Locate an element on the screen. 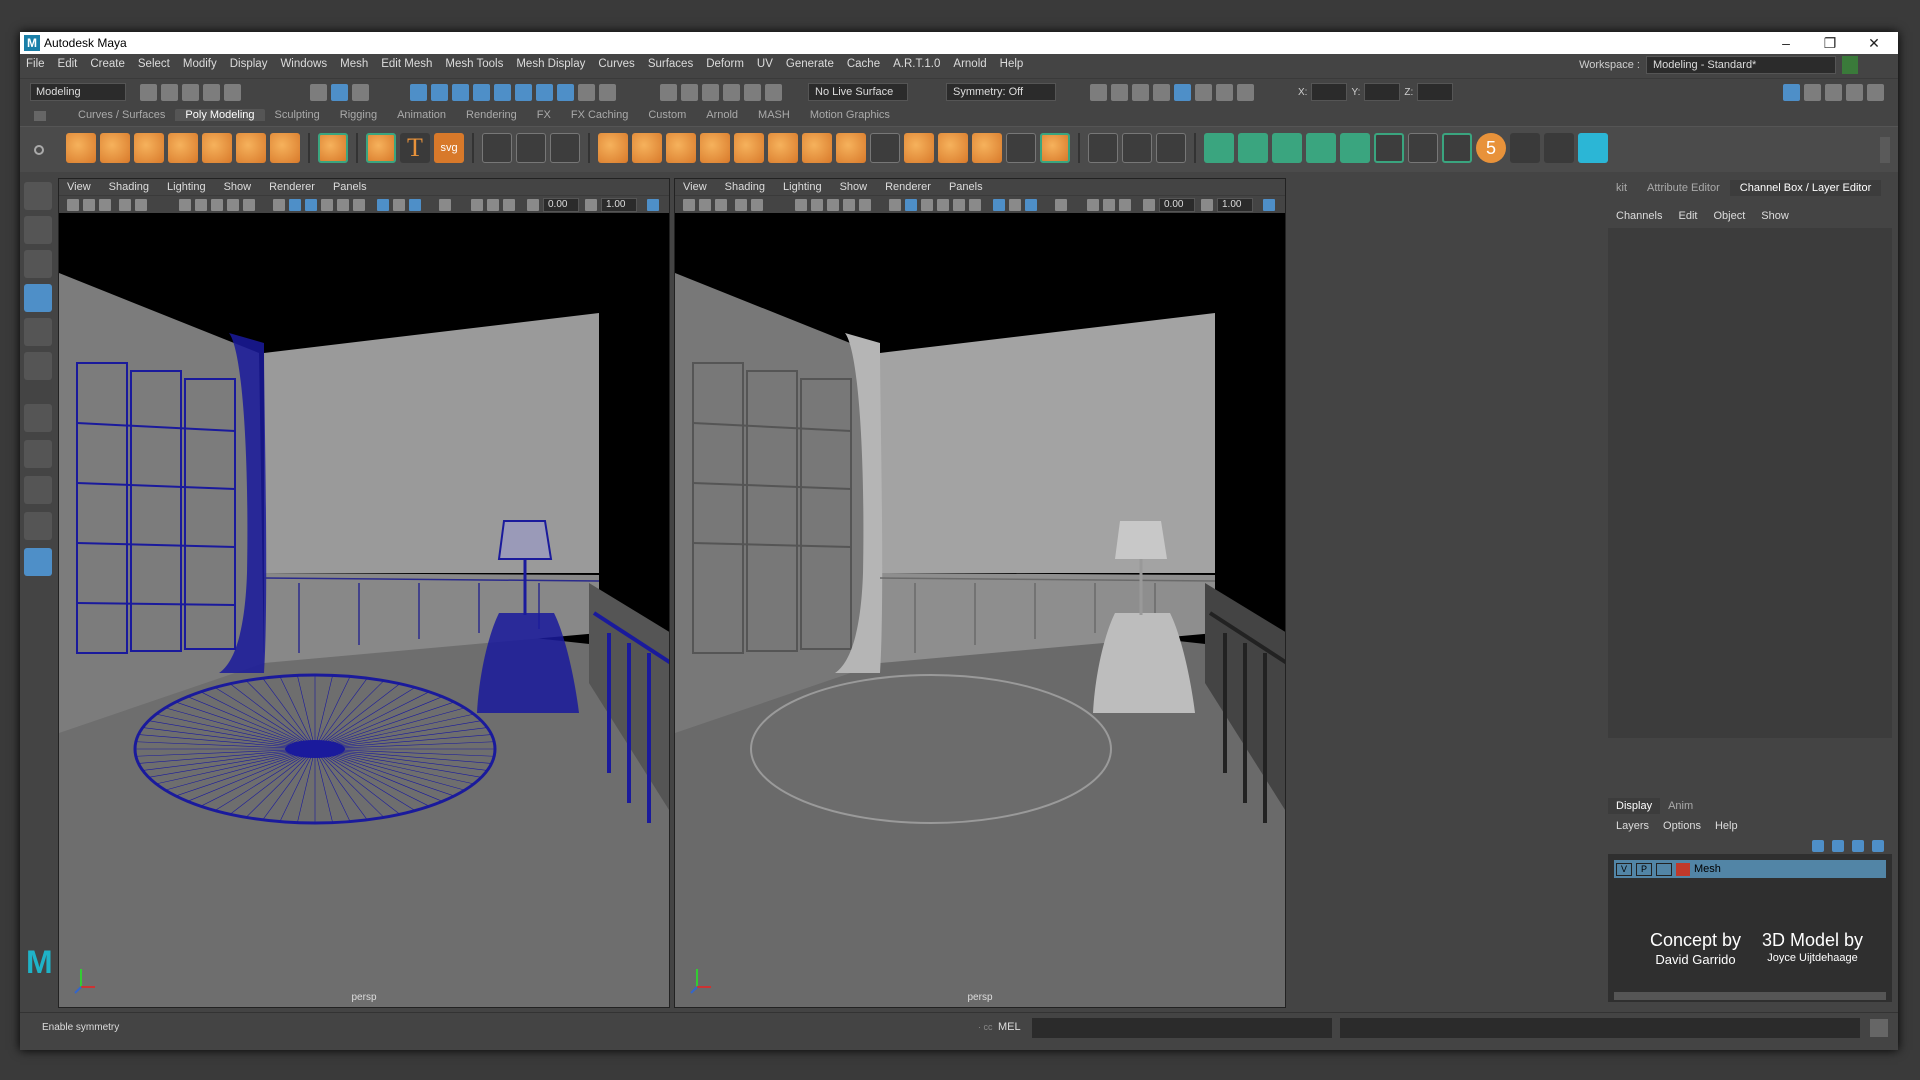  isolate-select-icon is located at coordinates (445, 205).